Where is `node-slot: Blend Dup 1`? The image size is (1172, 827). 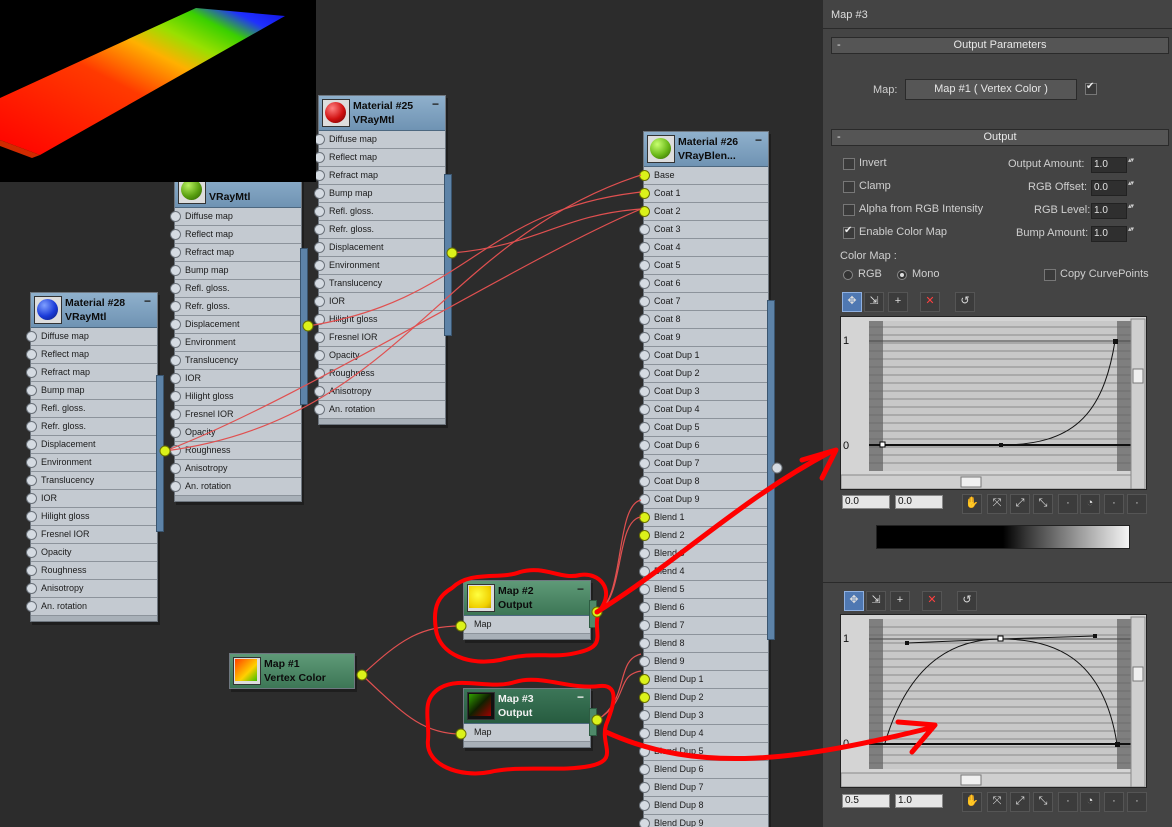
node-slot: Blend Dup 1 is located at coordinates (703, 680).